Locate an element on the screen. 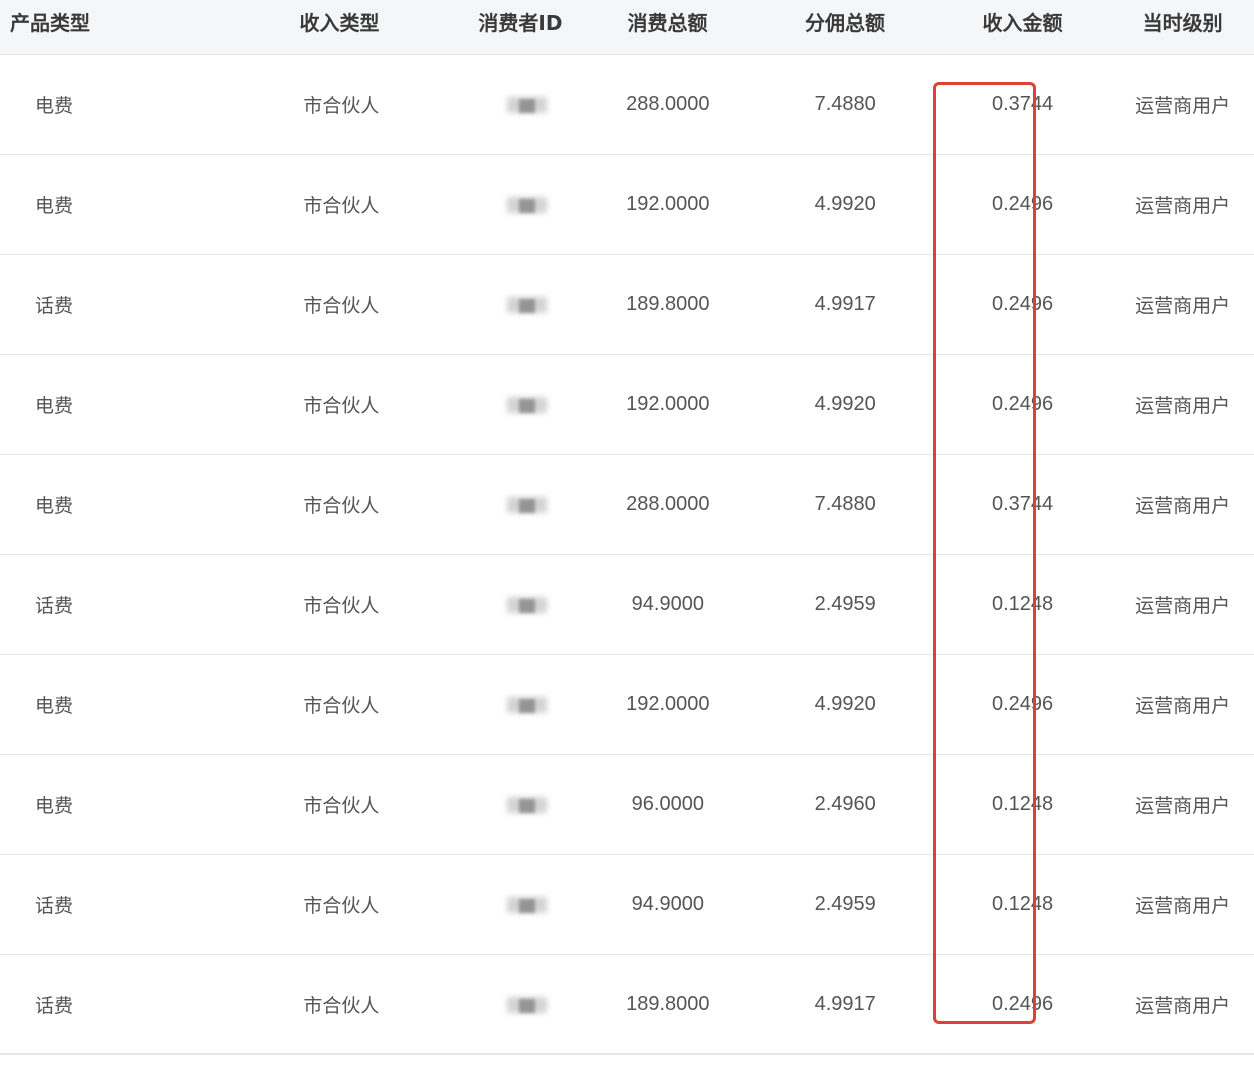 Image resolution: width=1254 pixels, height=1080 pixels. header-total-commission: 分佣总额 is located at coordinates (845, 27).